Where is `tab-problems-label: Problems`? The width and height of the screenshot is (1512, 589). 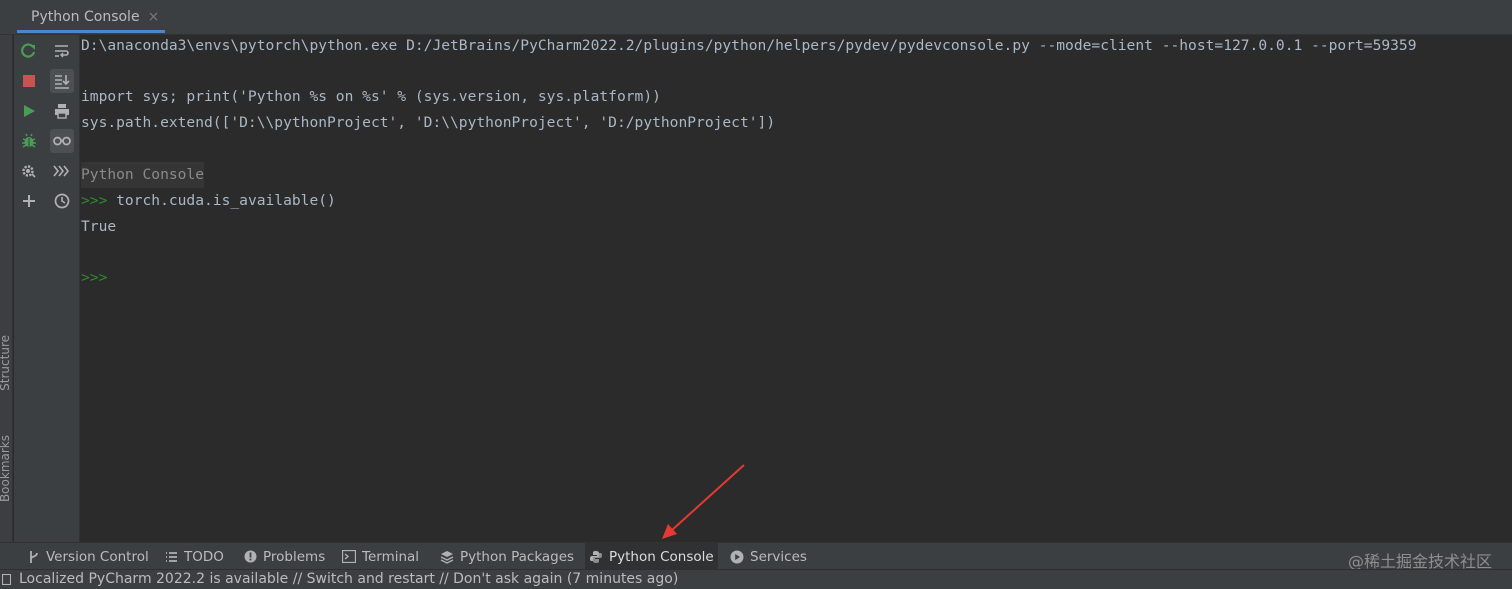 tab-problems-label: Problems is located at coordinates (294, 556).